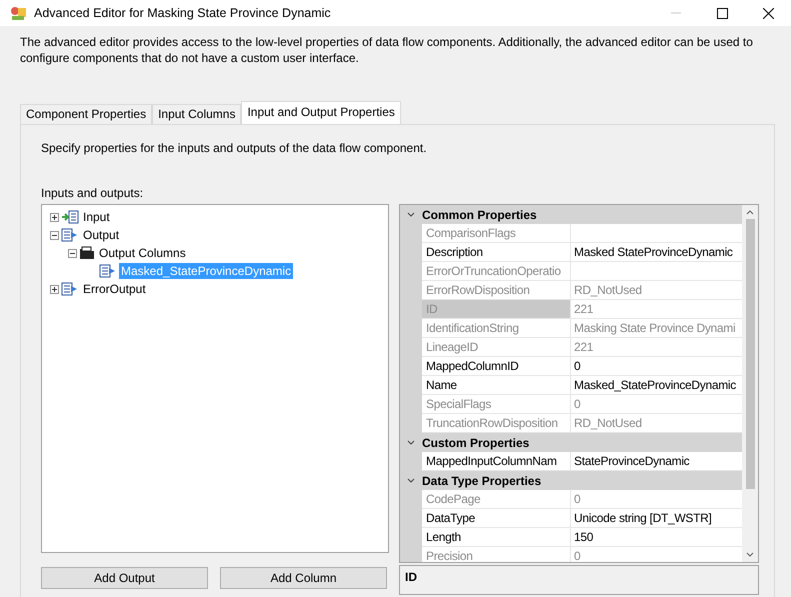 This screenshot has width=791, height=597. Describe the element at coordinates (750, 354) in the screenshot. I see `scroll-thumb` at that location.